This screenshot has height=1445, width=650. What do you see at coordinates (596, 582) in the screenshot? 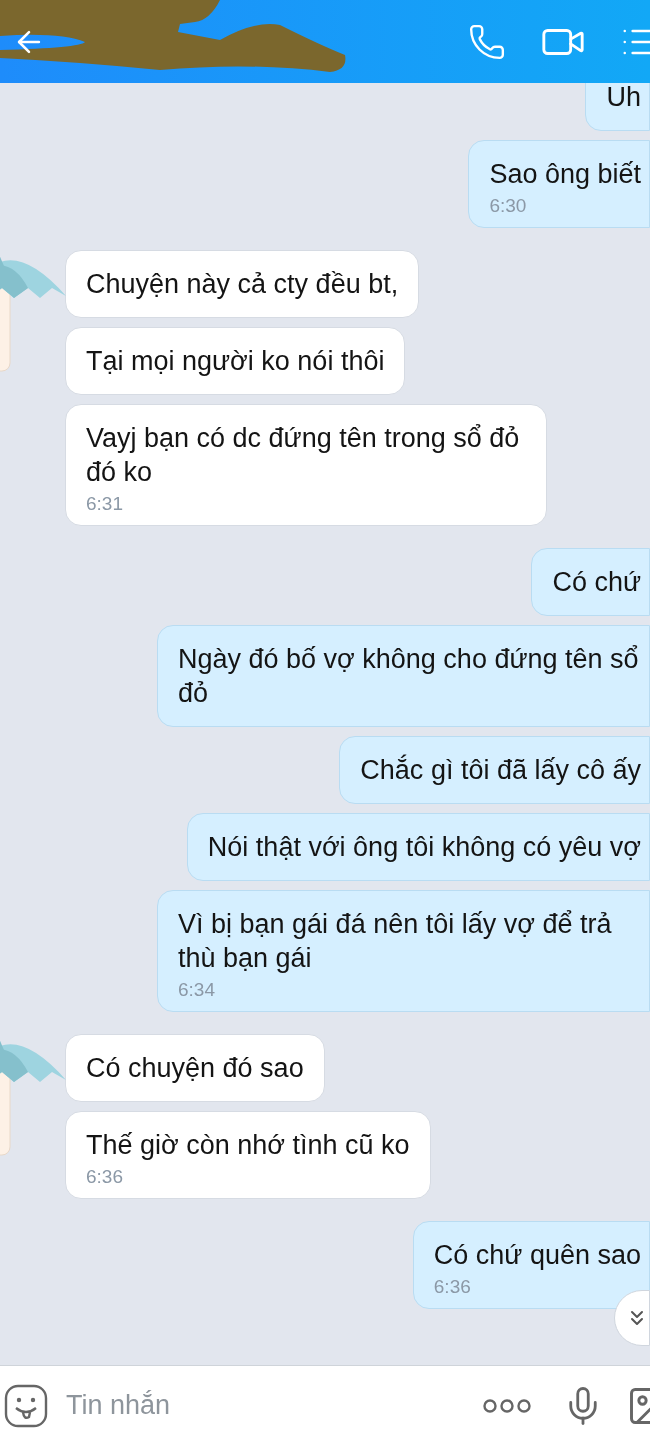
I see `message-text: Có chứ` at bounding box center [596, 582].